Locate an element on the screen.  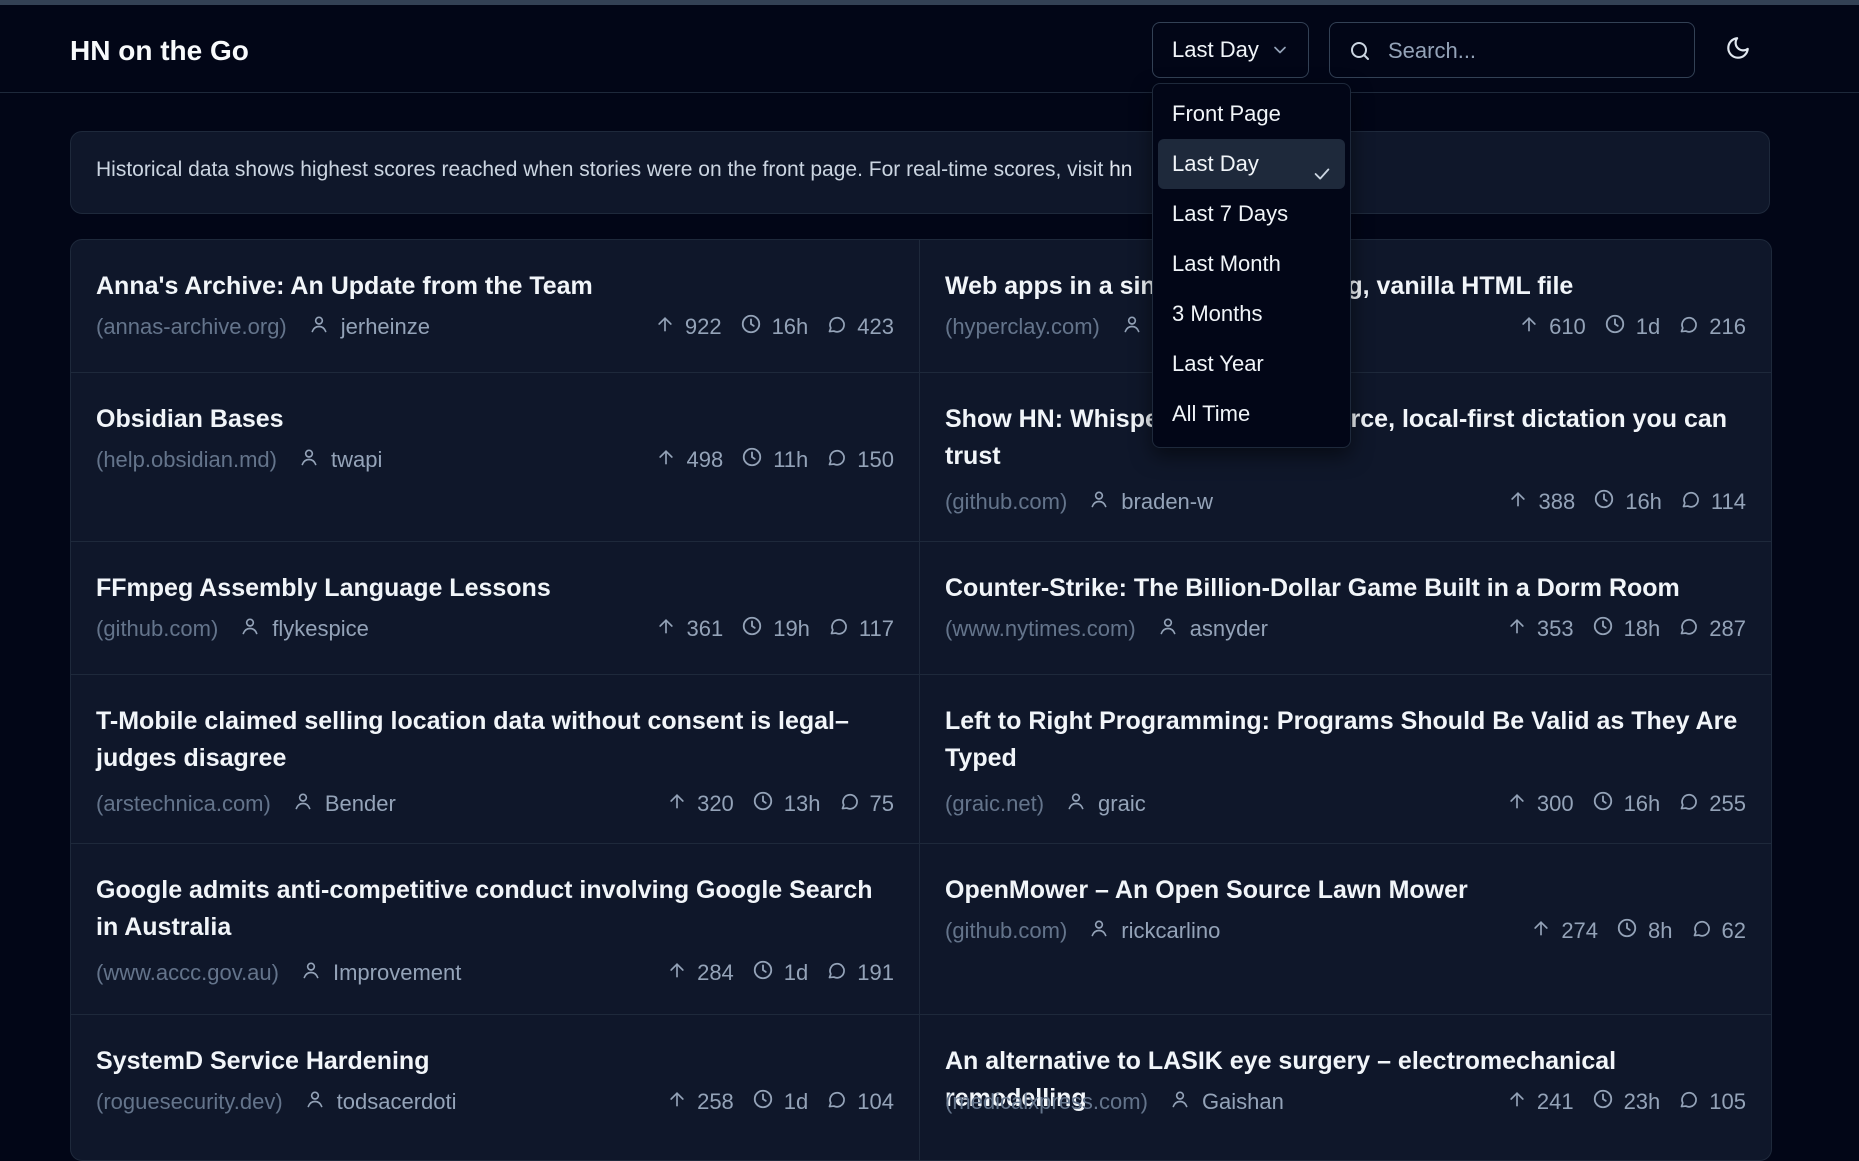
story-meta: (github.com) rickcarlino 274 8h 62 is located at coordinates (1345, 931).